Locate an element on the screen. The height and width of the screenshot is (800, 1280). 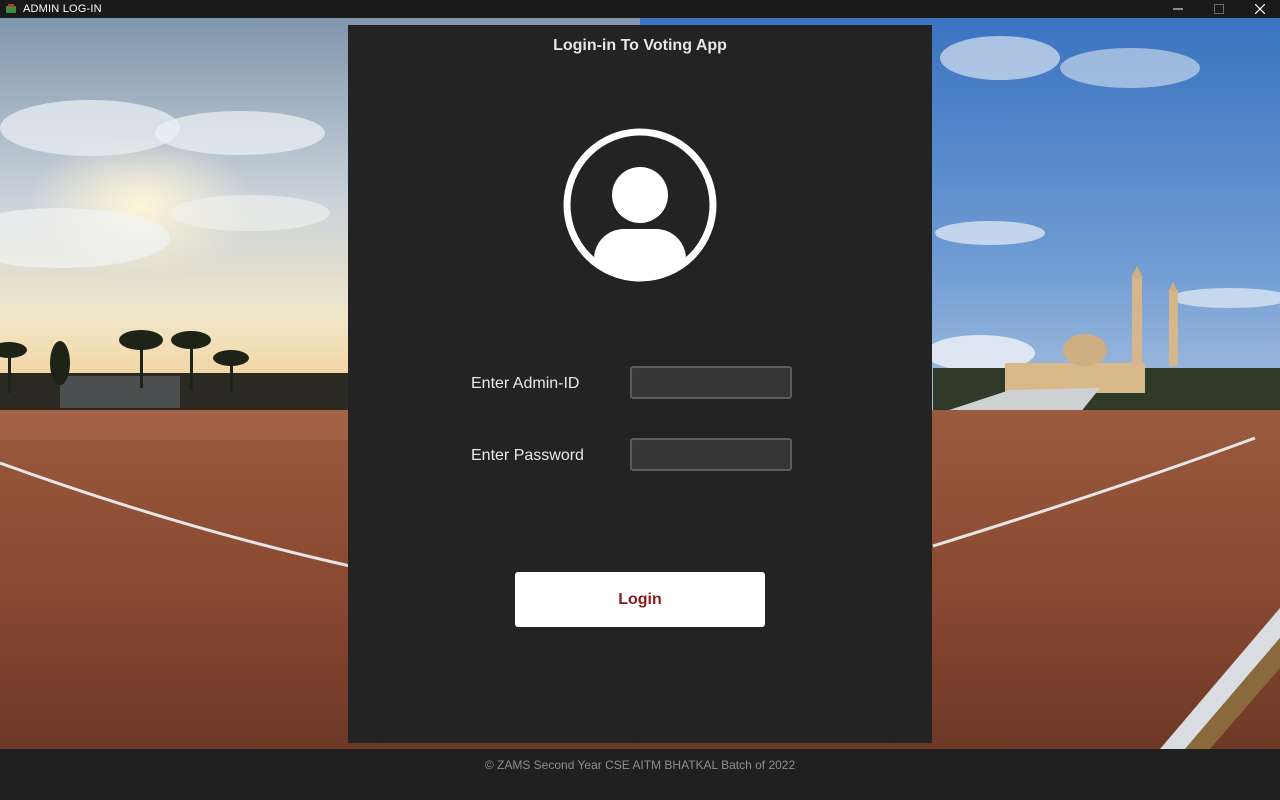
maximize-button is located at coordinates (1218, 9).